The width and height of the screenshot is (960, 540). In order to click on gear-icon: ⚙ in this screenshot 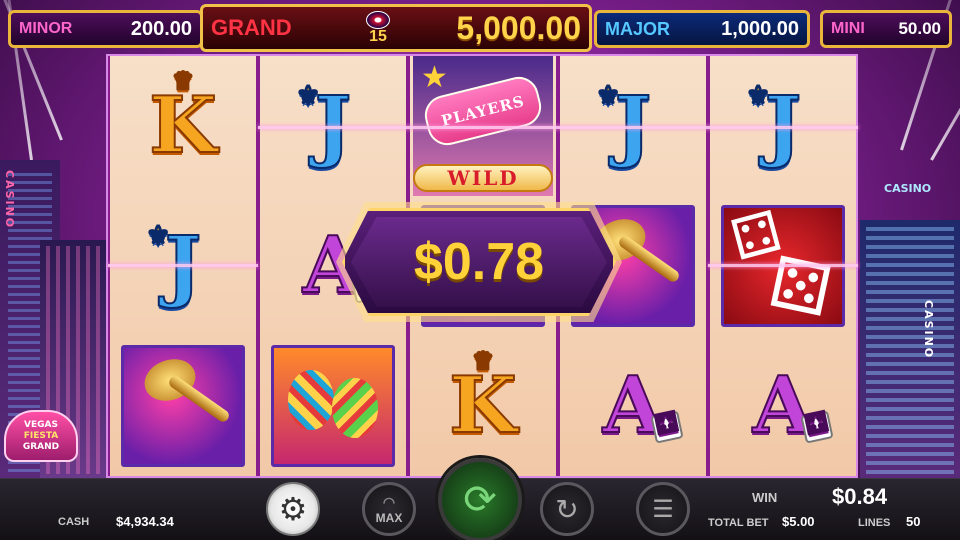, I will do `click(293, 509)`.